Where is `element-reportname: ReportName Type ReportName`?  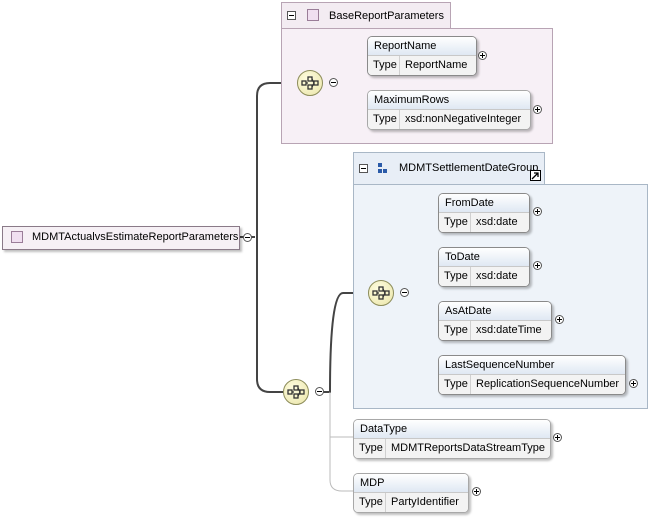 element-reportname: ReportName Type ReportName is located at coordinates (422, 56).